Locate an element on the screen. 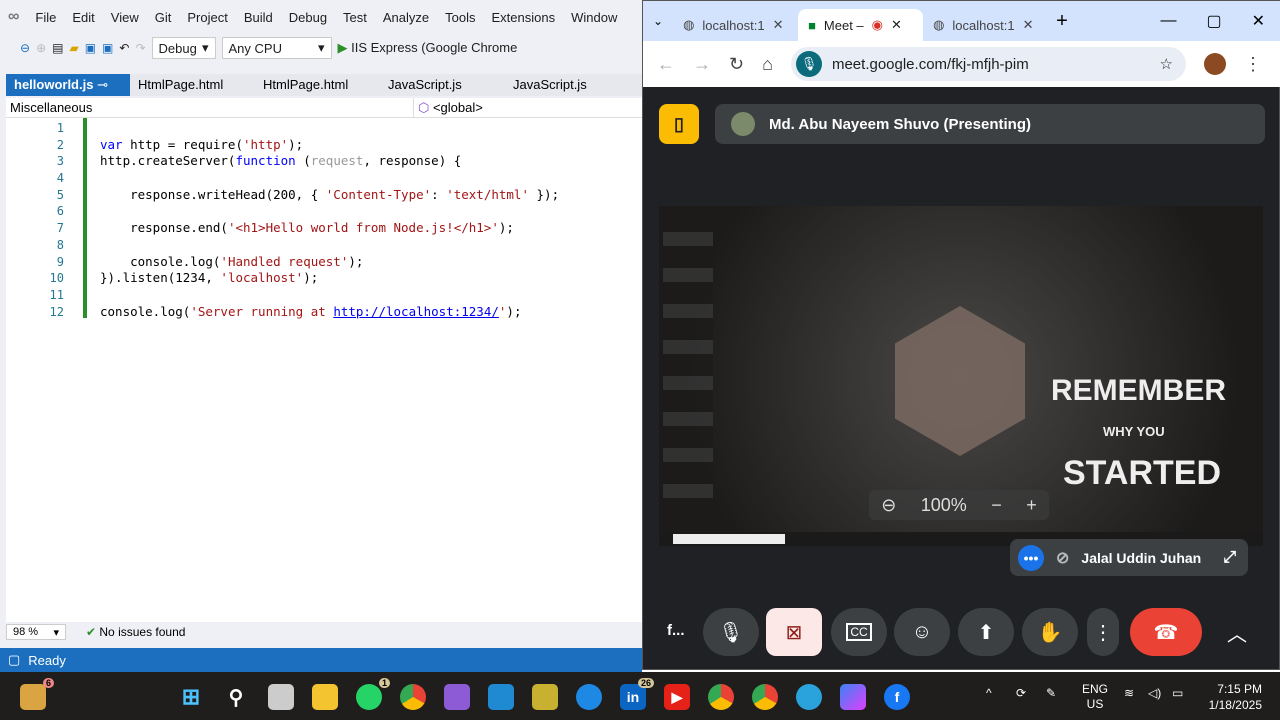 The height and width of the screenshot is (720, 1280). menu-file: File is located at coordinates (45, 17).